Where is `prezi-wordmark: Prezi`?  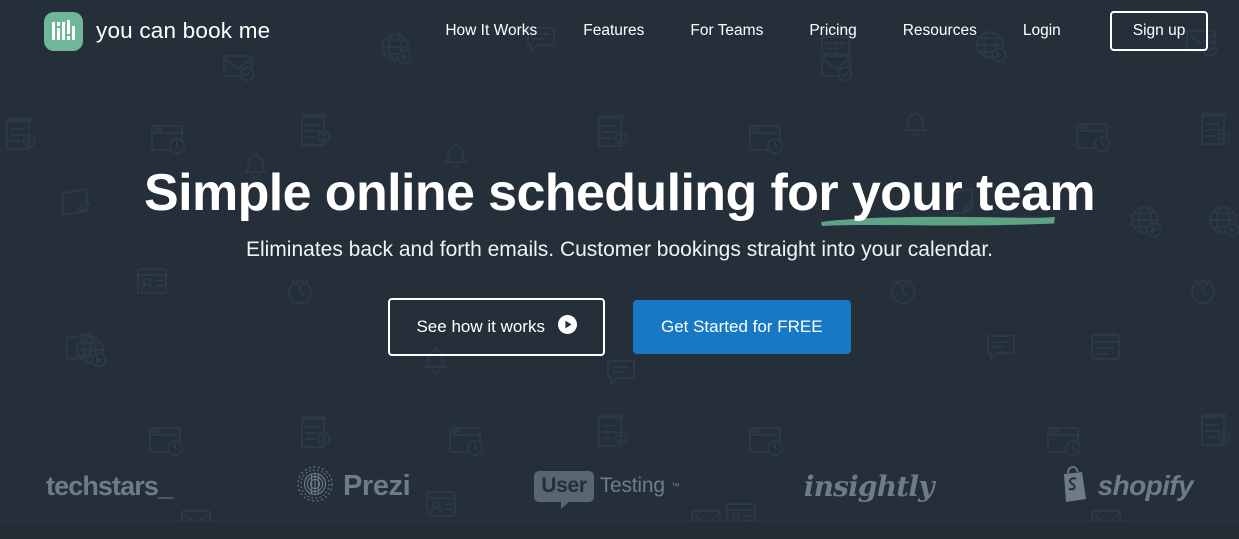 prezi-wordmark: Prezi is located at coordinates (376, 485).